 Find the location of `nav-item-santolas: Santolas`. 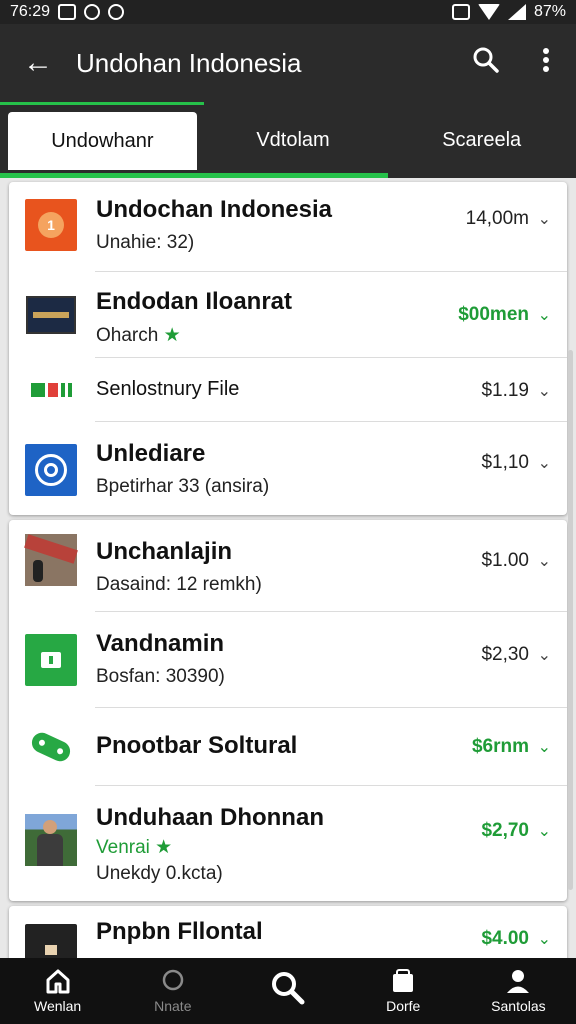

nav-item-santolas: Santolas is located at coordinates (518, 991).